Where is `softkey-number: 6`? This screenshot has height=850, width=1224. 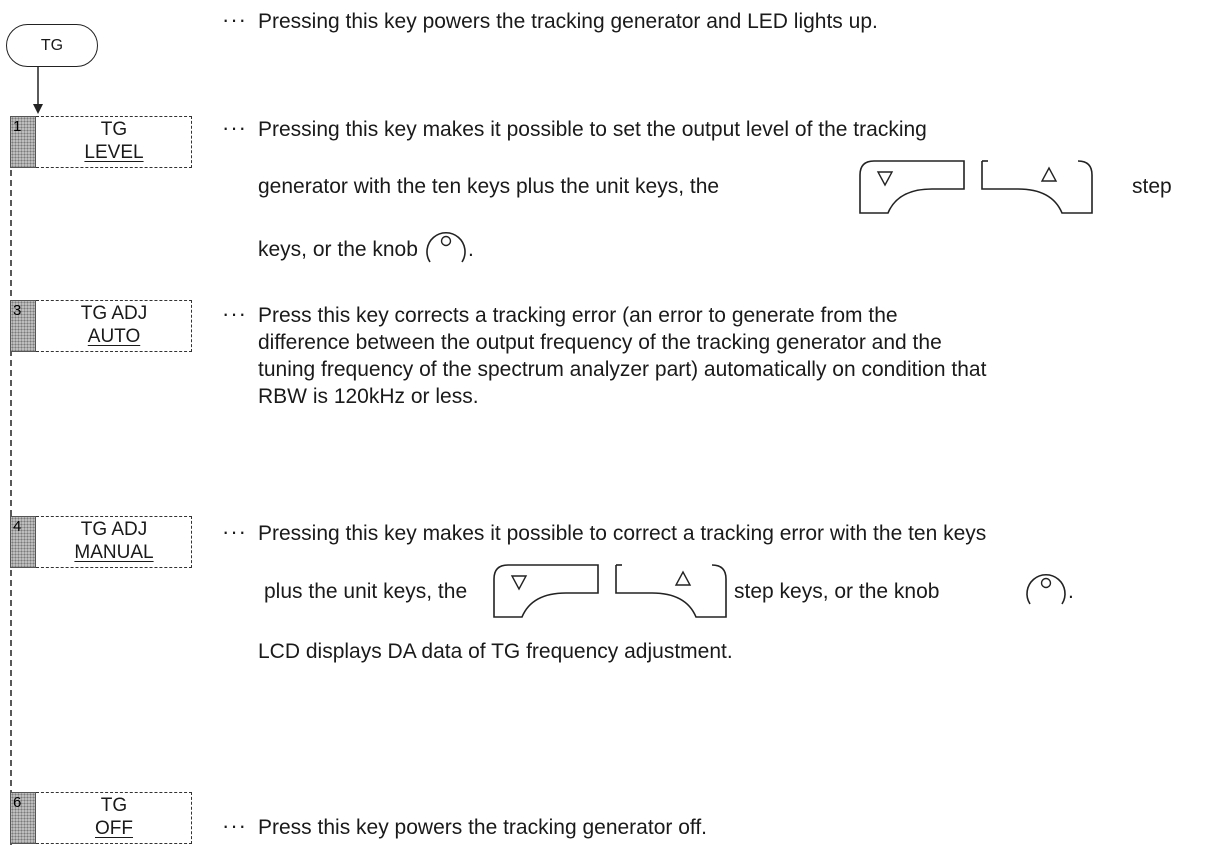 softkey-number: 6 is located at coordinates (23, 818).